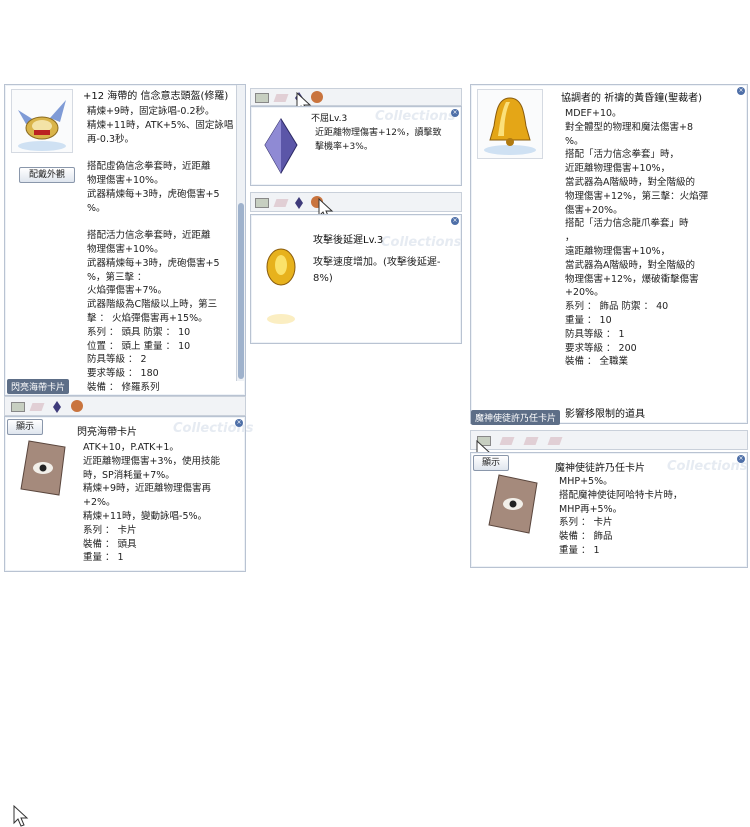 The image size is (750, 827). Describe the element at coordinates (96, 208) in the screenshot. I see `description-line: %。` at that location.